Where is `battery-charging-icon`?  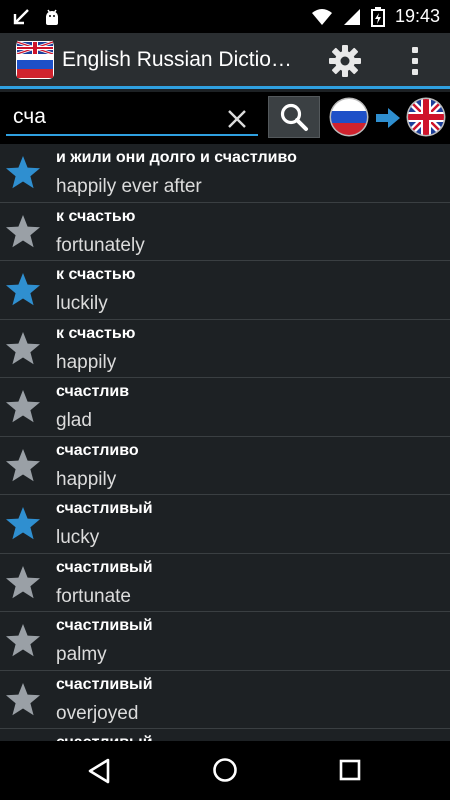 battery-charging-icon is located at coordinates (377, 16).